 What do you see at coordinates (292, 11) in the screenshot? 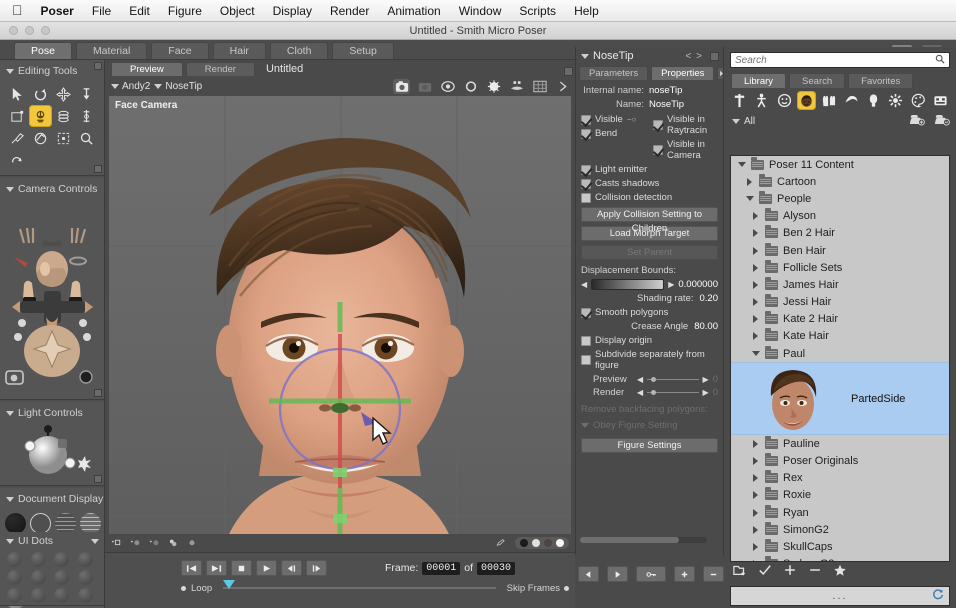
I see `menu-item-display: Display` at bounding box center [292, 11].